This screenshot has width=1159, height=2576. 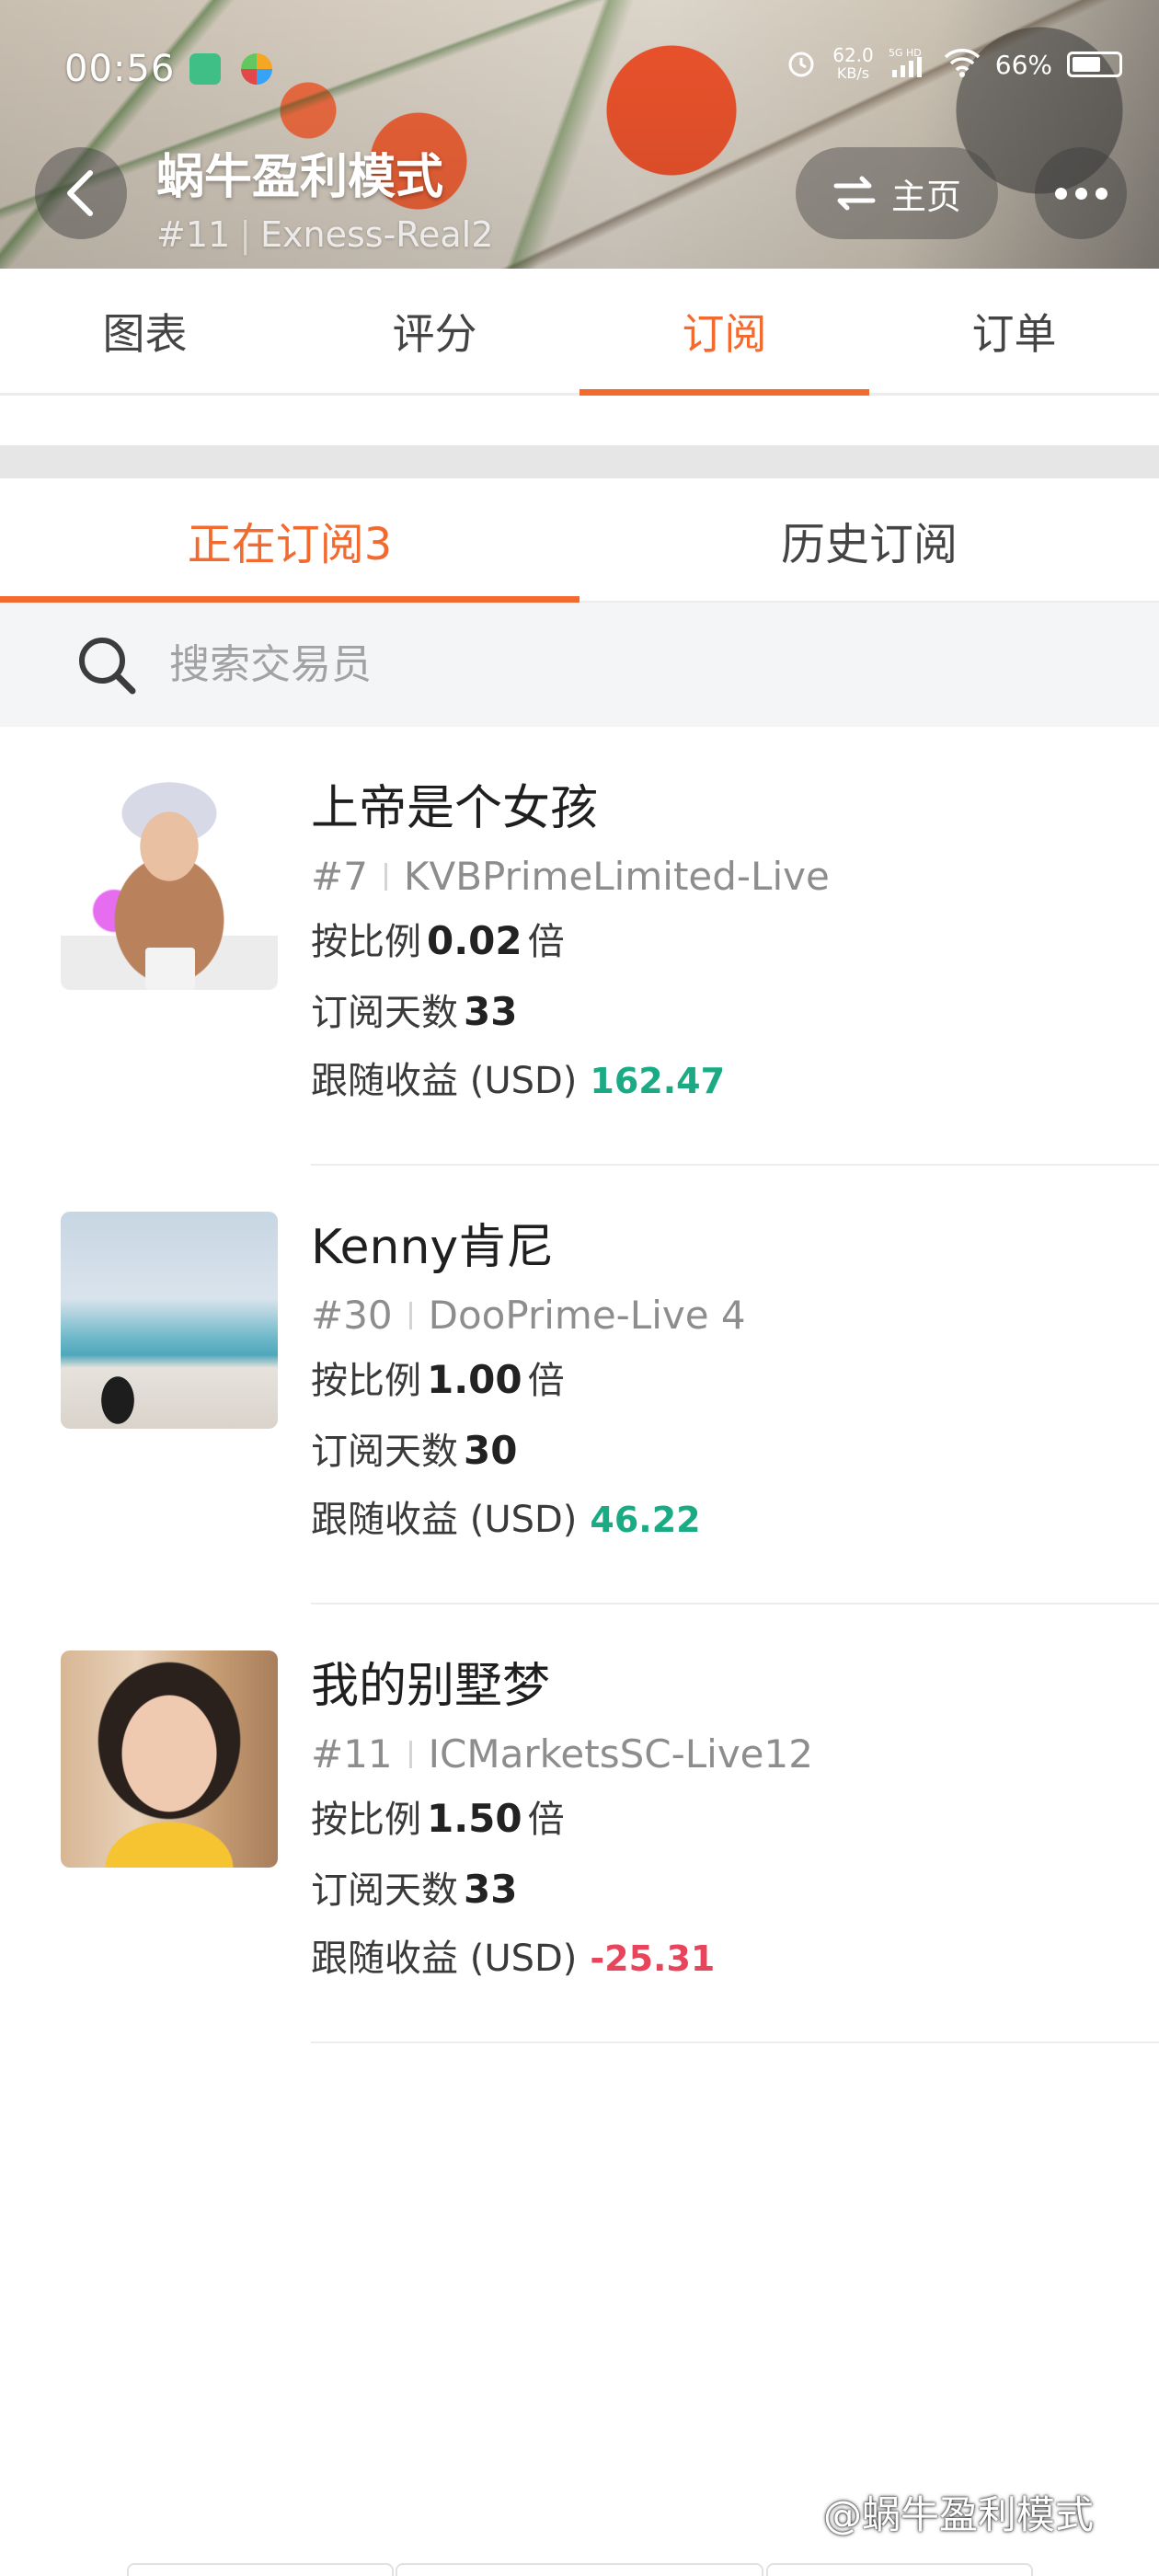 What do you see at coordinates (869, 539) in the screenshot?
I see `tab-history-subscriptions: 历史订阅` at bounding box center [869, 539].